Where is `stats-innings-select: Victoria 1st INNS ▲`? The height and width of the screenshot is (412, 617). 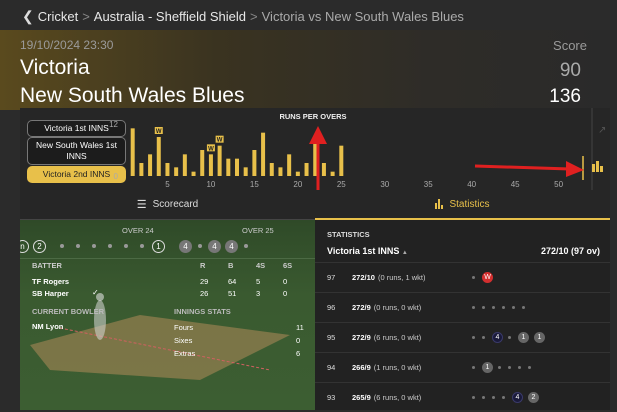 stats-innings-select: Victoria 1st INNS ▲ is located at coordinates (367, 251).